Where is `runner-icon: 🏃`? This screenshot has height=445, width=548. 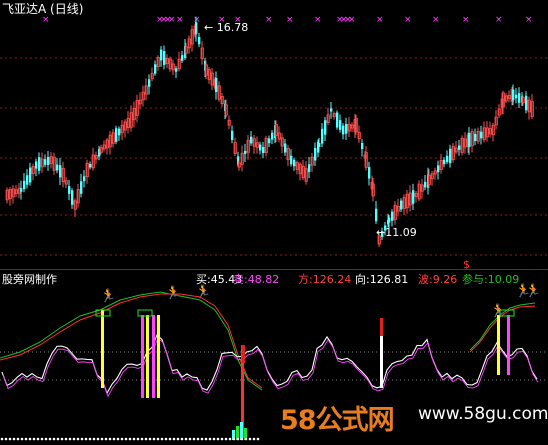 runner-icon: 🏃 is located at coordinates (498, 311).